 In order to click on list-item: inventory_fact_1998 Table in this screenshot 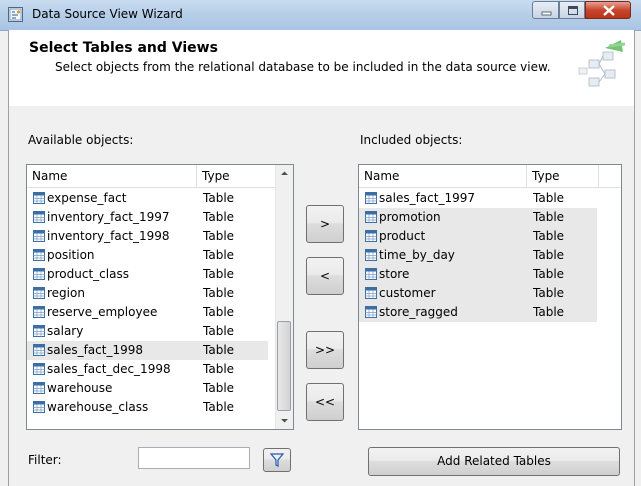, I will do `click(147, 236)`.